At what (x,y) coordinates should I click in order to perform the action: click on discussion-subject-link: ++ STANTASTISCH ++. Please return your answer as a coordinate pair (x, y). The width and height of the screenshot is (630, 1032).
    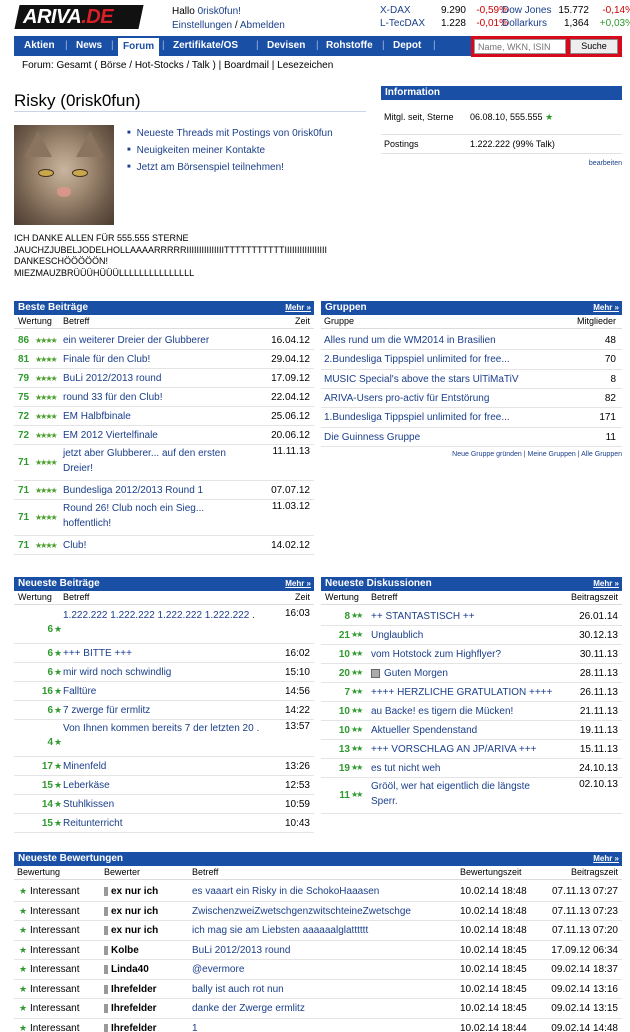
    Looking at the image, I should click on (423, 616).